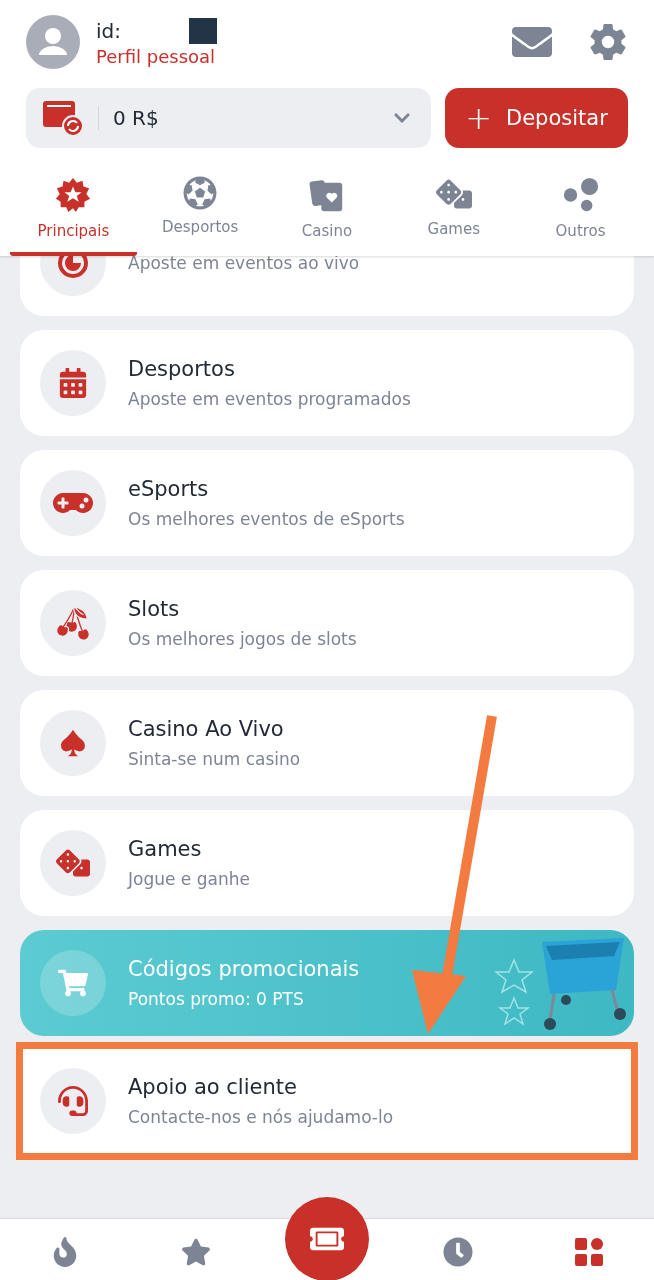  I want to click on menu-subtitle: Aposte em eventos ao vivo, so click(244, 264).